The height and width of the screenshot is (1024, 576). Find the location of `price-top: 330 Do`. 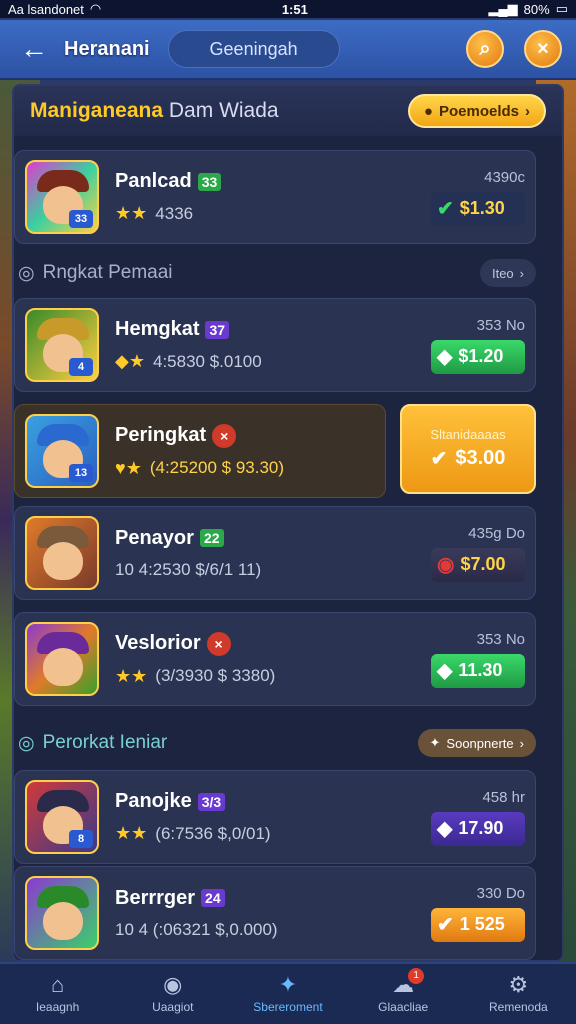

price-top: 330 Do is located at coordinates (500, 893).